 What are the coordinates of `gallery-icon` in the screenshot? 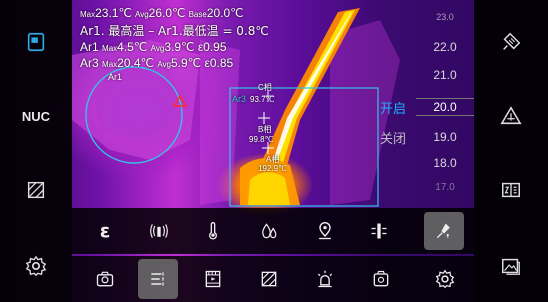 It's located at (36, 42).